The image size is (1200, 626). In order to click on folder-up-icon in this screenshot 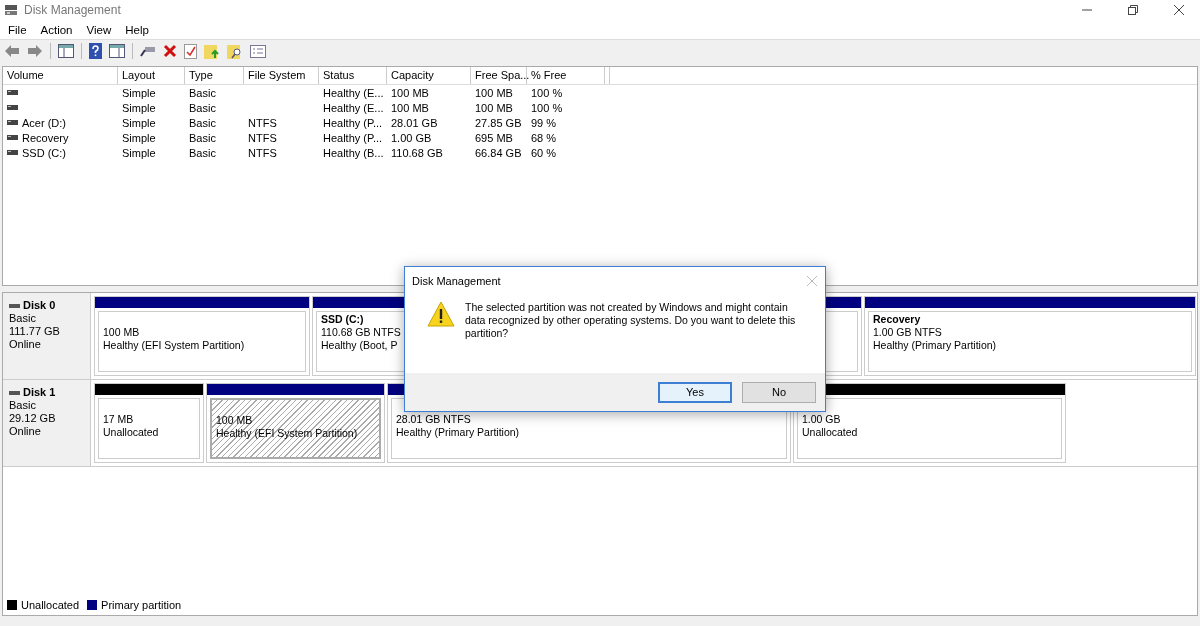, I will do `click(212, 51)`.